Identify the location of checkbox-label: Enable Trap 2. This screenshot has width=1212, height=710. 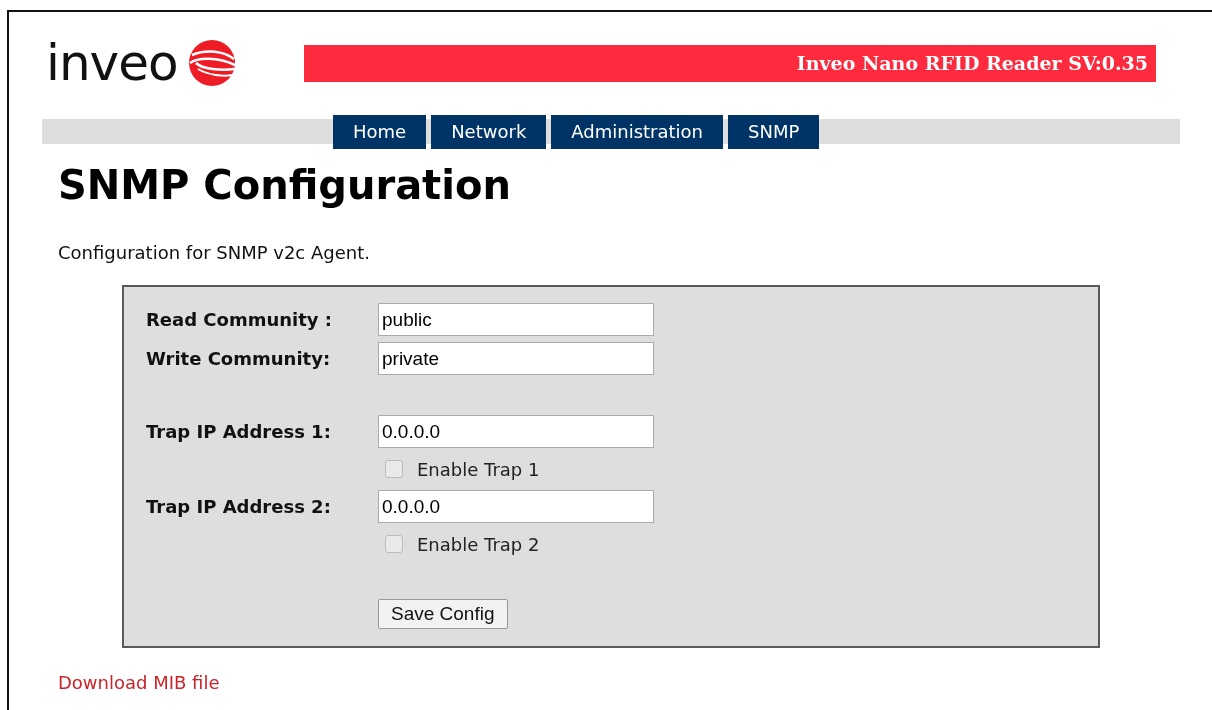
(478, 544).